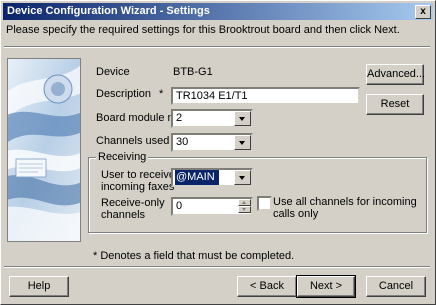 Image resolution: width=436 pixels, height=305 pixels. Describe the element at coordinates (124, 94) in the screenshot. I see `description-label: Description` at that location.